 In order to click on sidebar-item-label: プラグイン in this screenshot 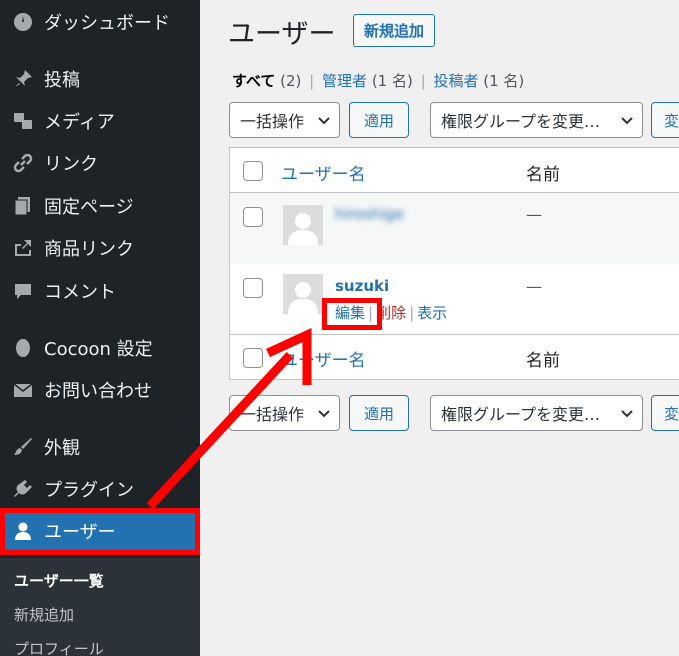, I will do `click(89, 490)`.